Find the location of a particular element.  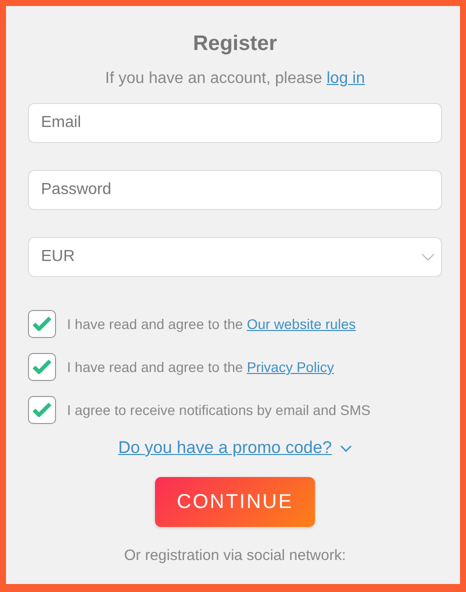

promo-code-link: Do you have a promo code? is located at coordinates (225, 448).